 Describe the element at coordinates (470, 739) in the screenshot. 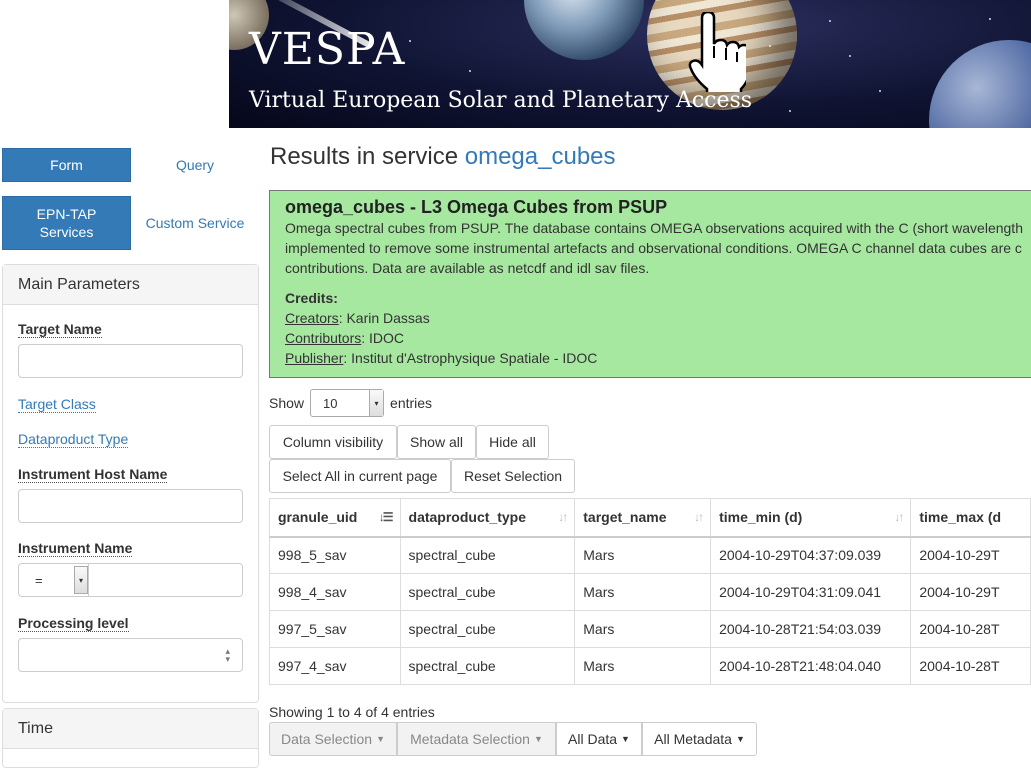

I see `metadata-selection-label: Metadata Selection` at that location.